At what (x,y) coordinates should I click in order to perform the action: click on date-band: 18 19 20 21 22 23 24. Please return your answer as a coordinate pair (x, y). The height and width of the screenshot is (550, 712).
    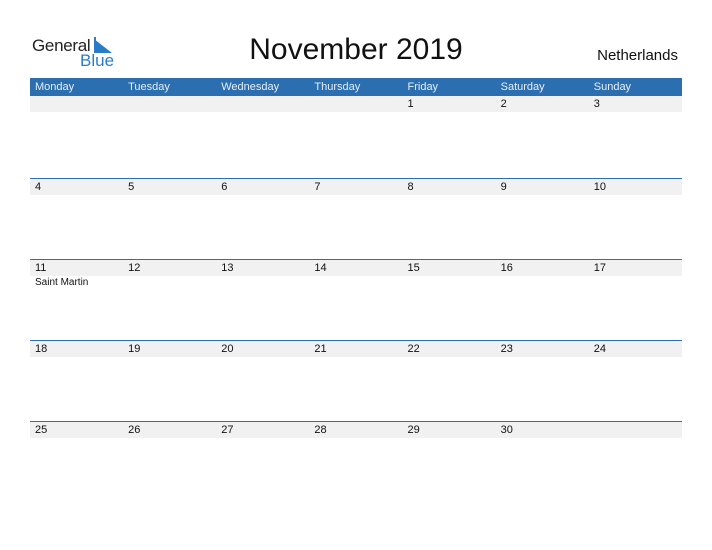
    Looking at the image, I should click on (356, 349).